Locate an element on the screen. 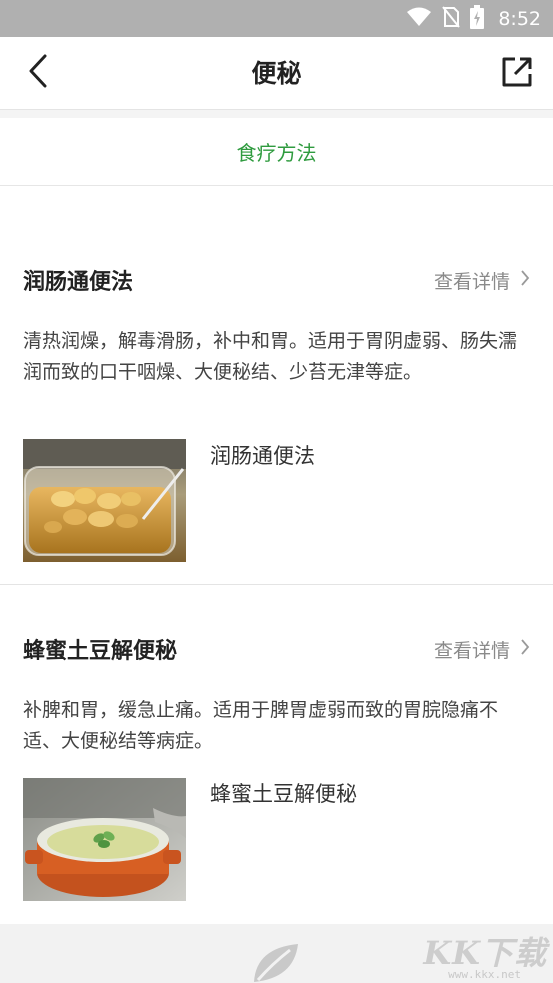 The width and height of the screenshot is (553, 983). recipe-header: 润肠通便法 查看详情 is located at coordinates (276, 280).